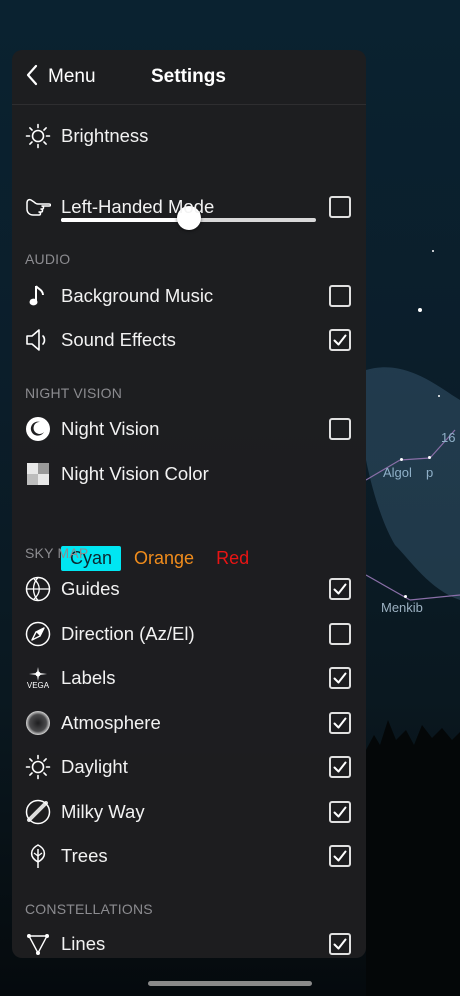 This screenshot has height=996, width=460. I want to click on trees-label: Trees, so click(84, 855).